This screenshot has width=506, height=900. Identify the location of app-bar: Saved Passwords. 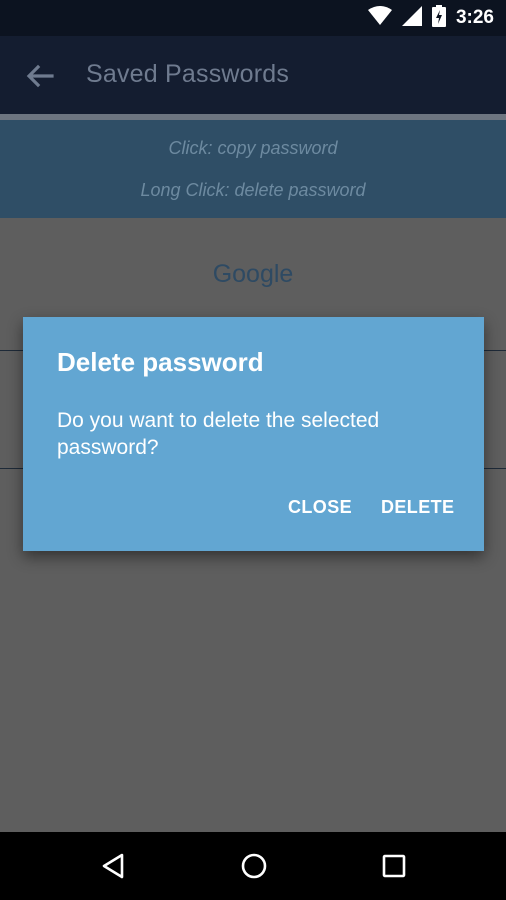
(253, 75).